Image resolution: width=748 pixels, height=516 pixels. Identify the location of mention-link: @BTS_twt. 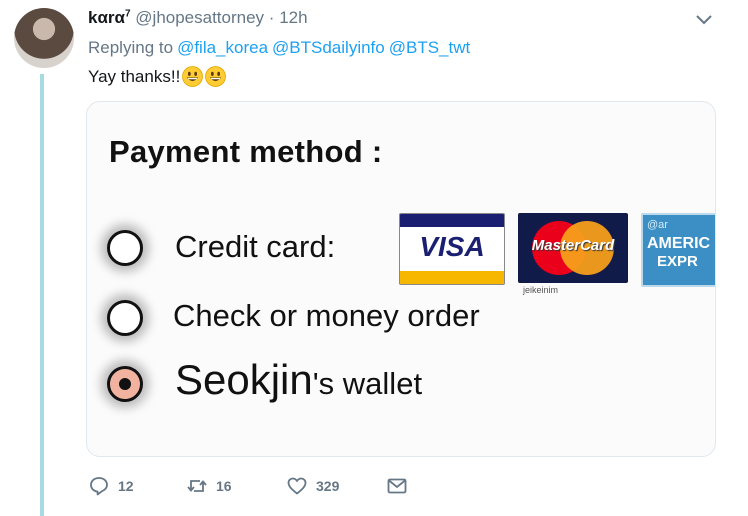
(430, 47).